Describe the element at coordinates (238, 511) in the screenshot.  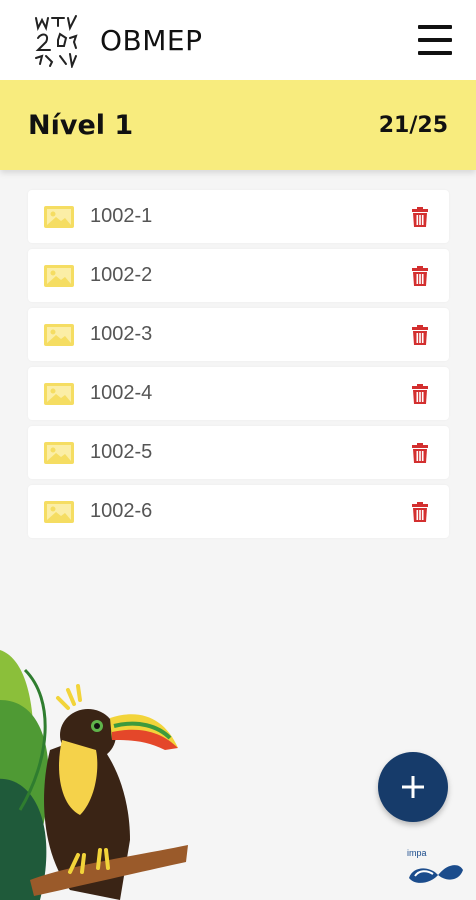
I see `list-item: 1002-6` at that location.